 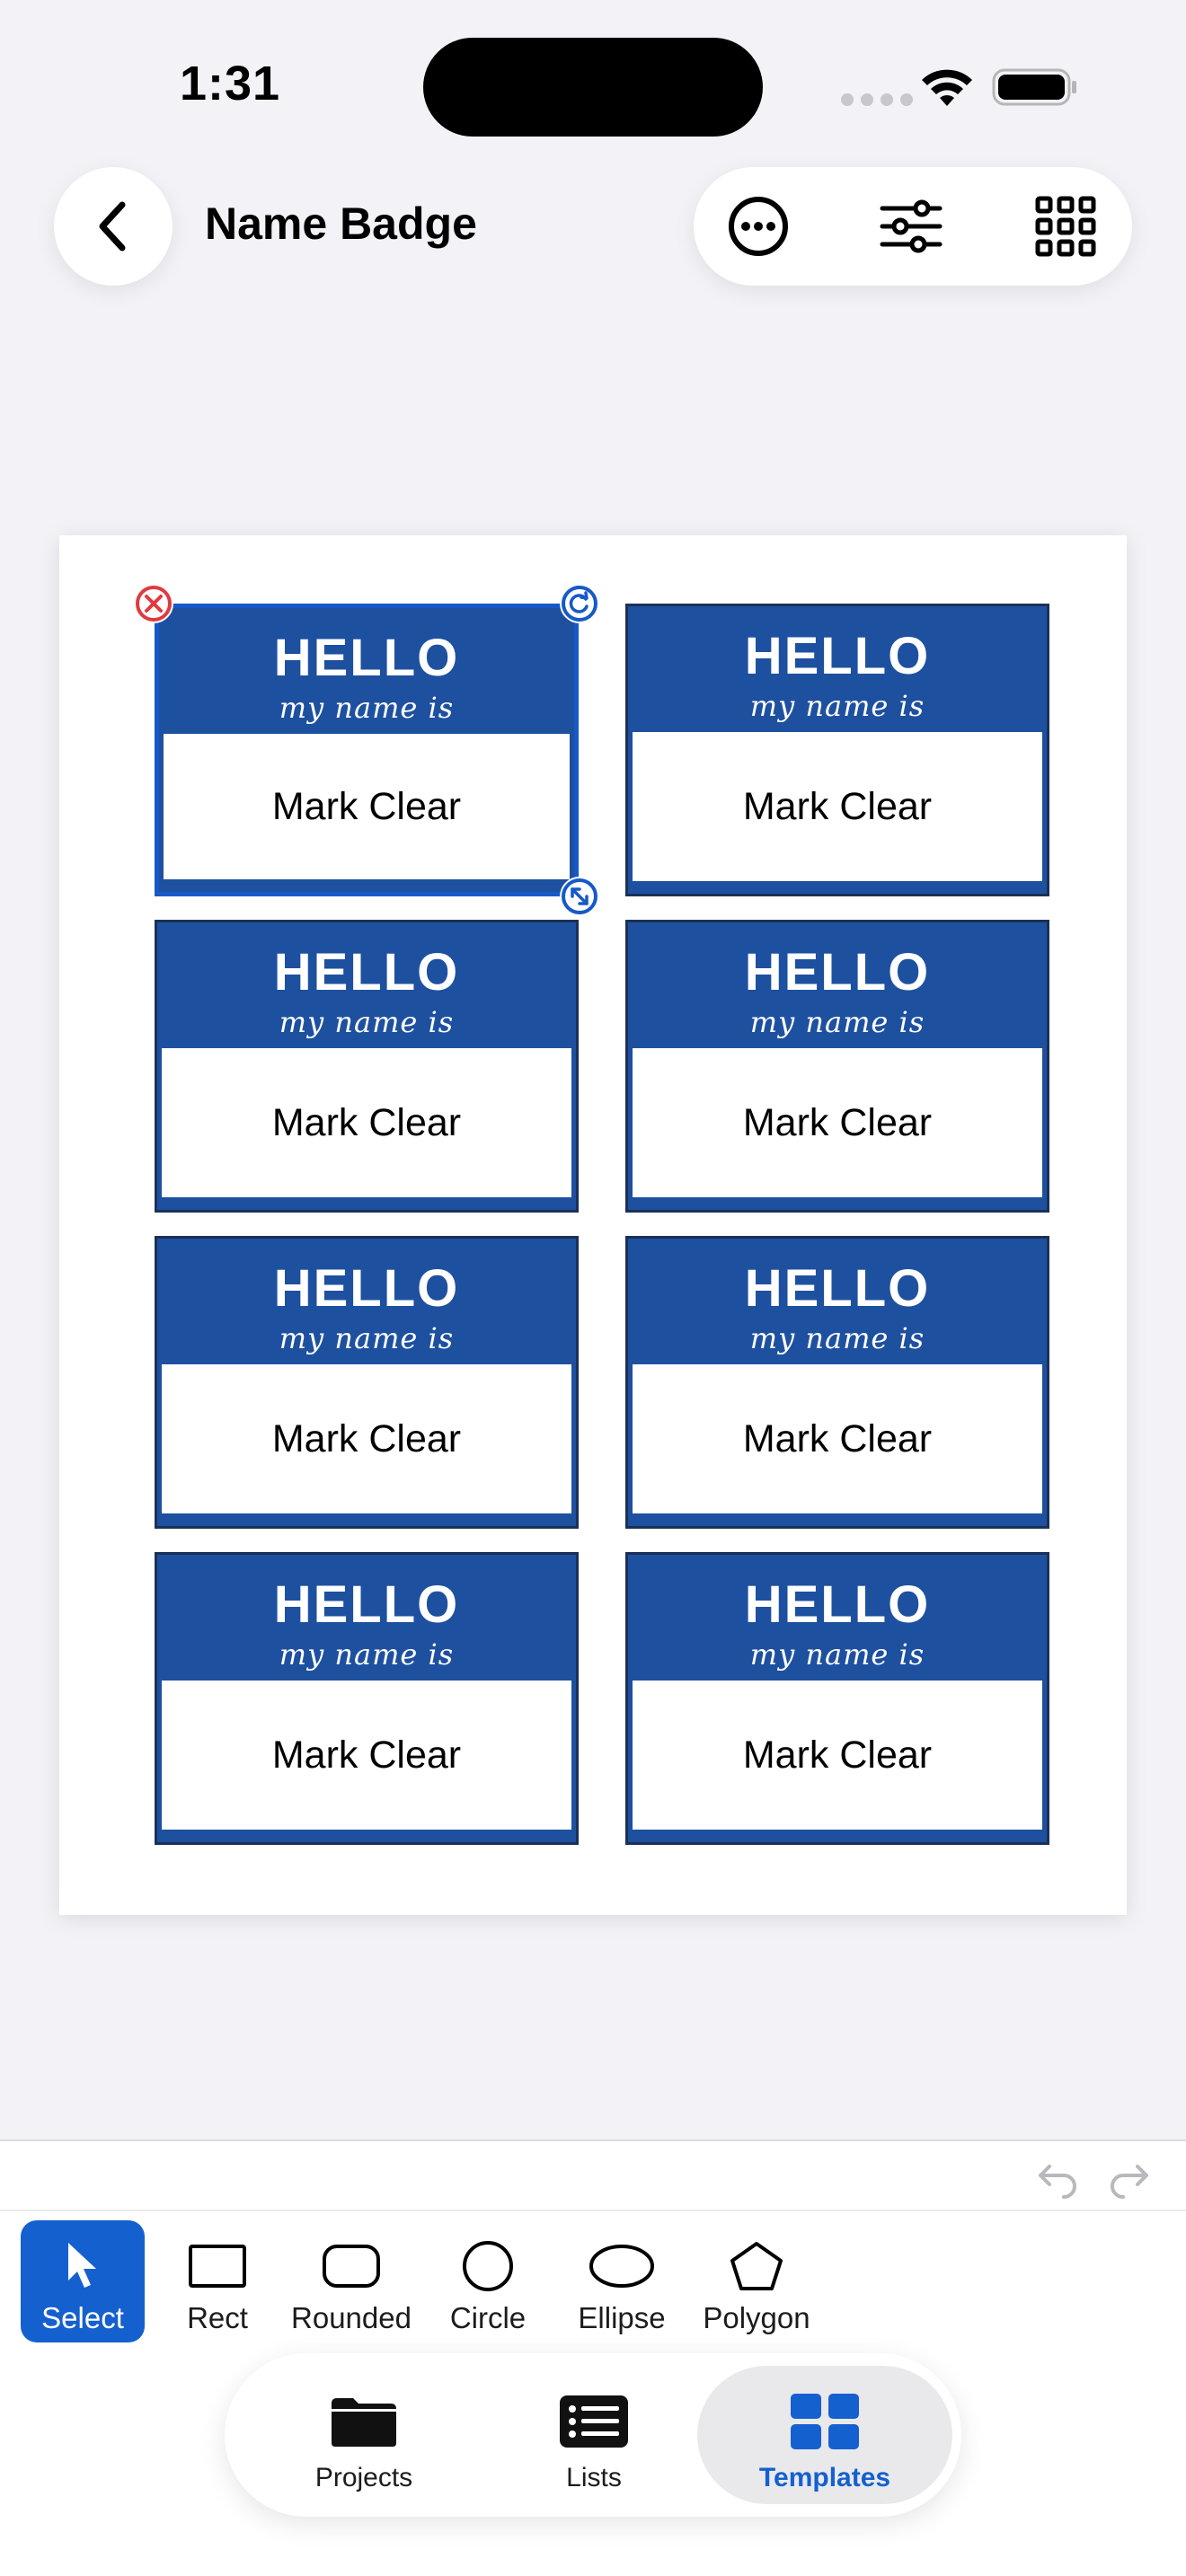 I want to click on tool-label: Ellipse, so click(x=622, y=2317).